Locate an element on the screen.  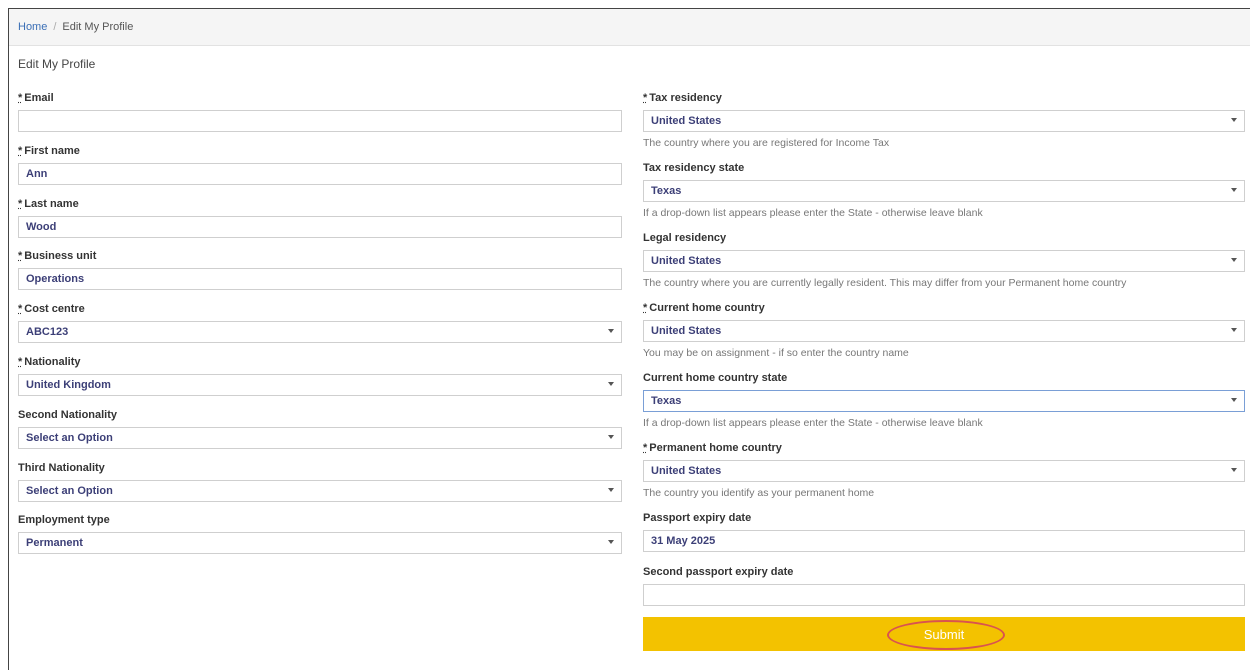
field-employment-type: Employment type Permanent is located at coordinates (320, 533).